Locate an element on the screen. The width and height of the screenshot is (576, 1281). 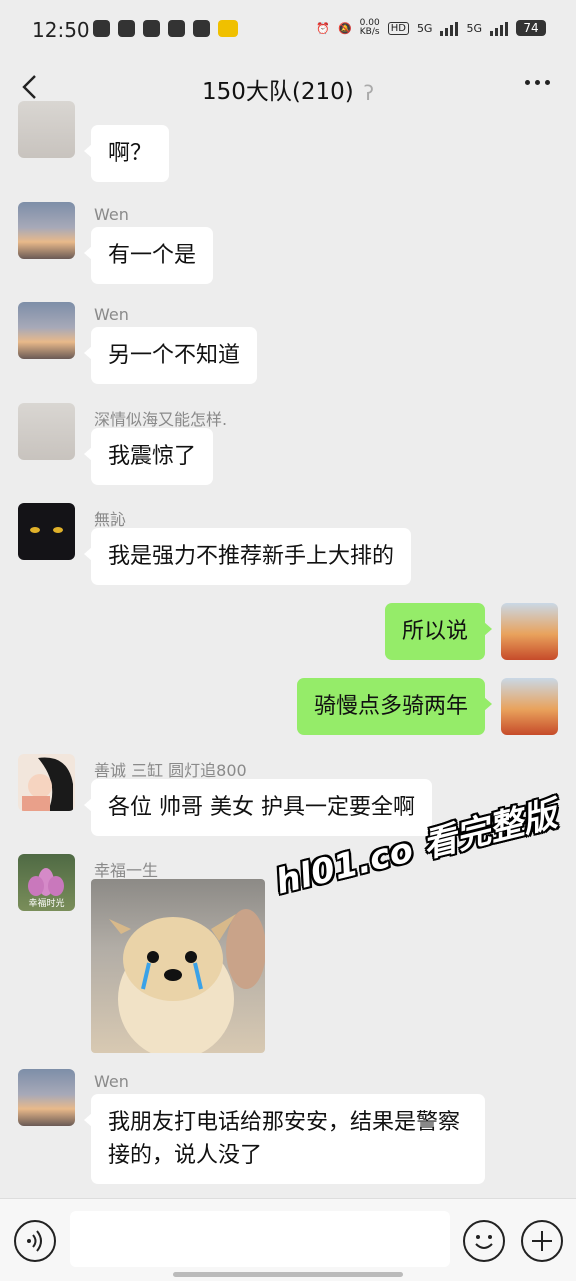
status-right: ⏰ 🔕 0.00 KB/s HD 5G 5G 74 is located at coordinates (431, 28).